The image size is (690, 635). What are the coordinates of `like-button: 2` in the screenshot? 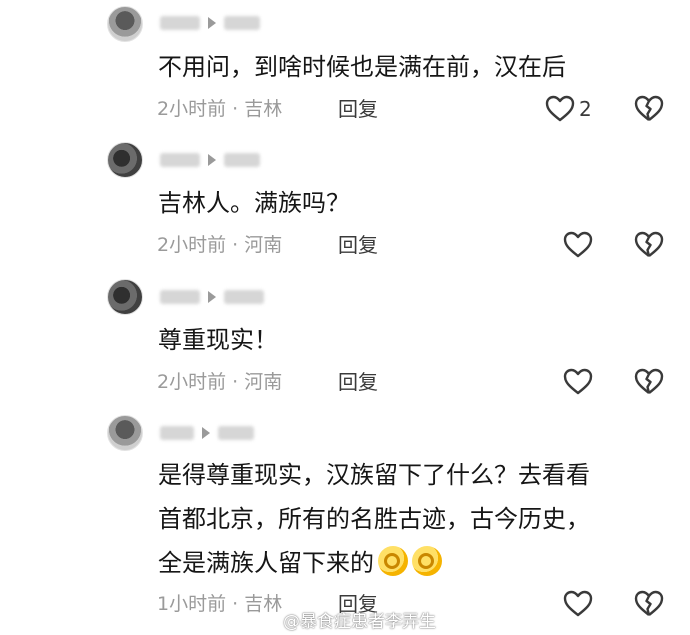 It's located at (568, 109).